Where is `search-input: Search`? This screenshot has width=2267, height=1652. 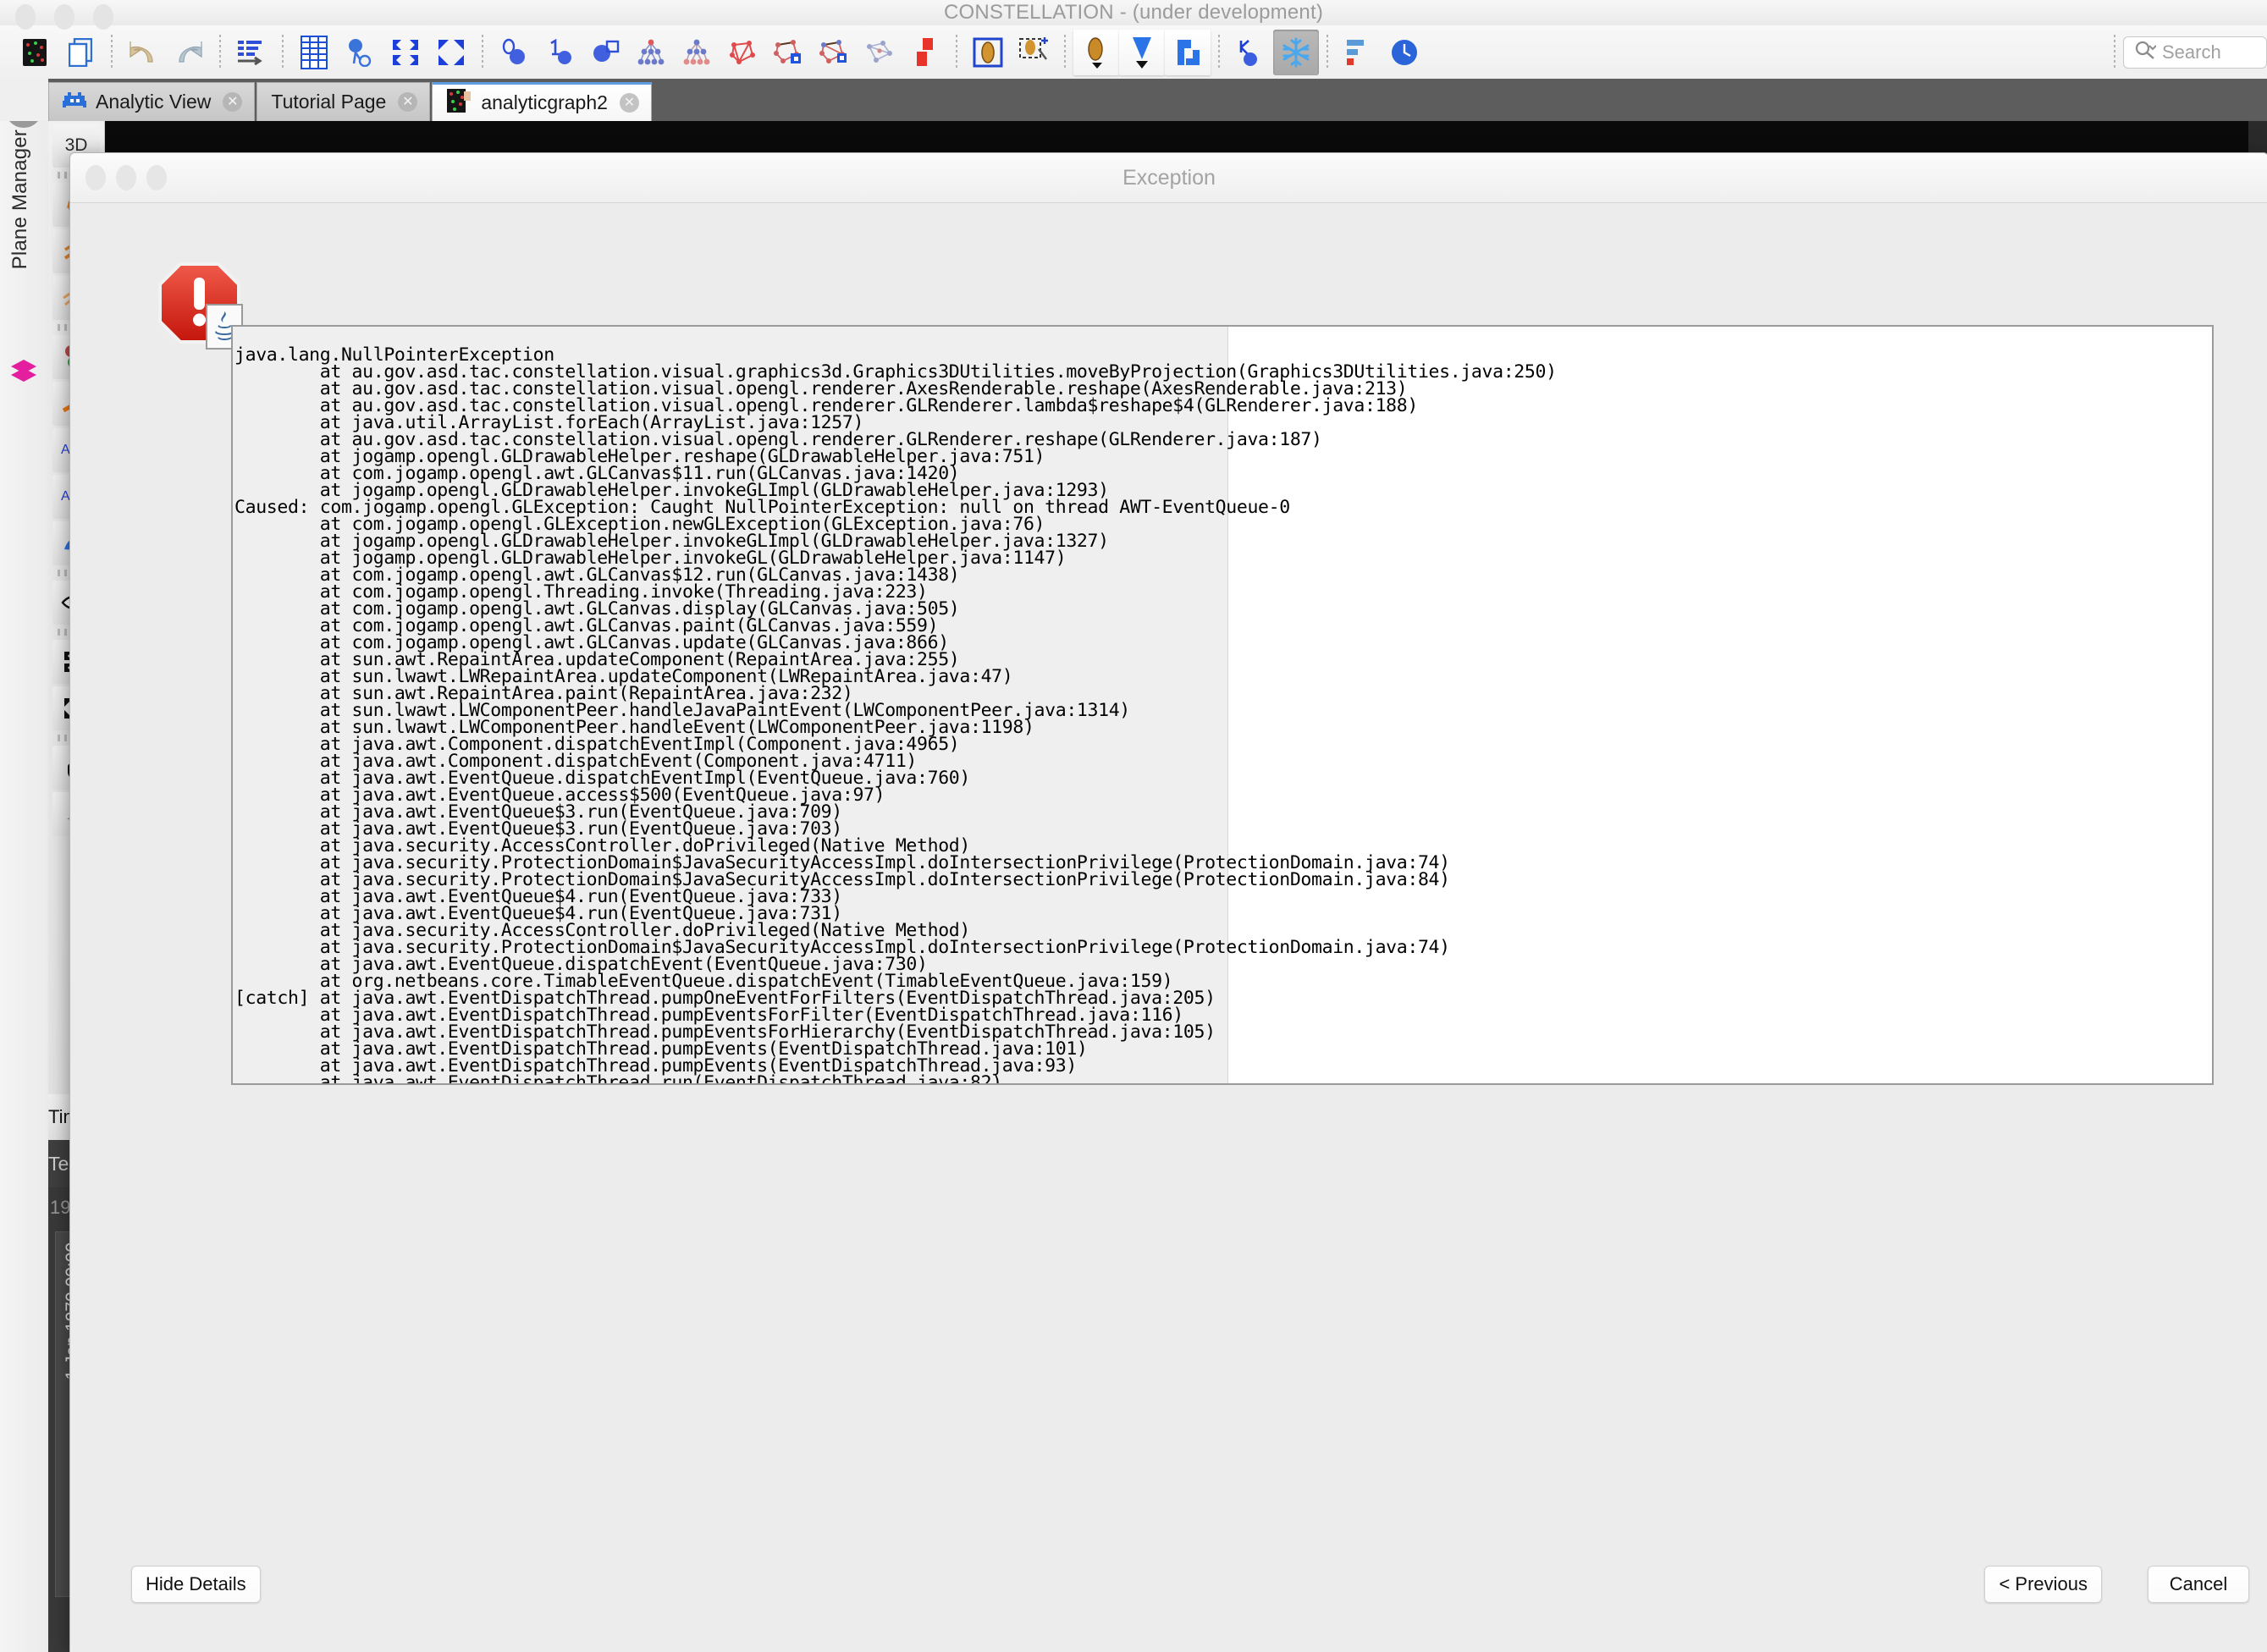 search-input: Search is located at coordinates (2195, 52).